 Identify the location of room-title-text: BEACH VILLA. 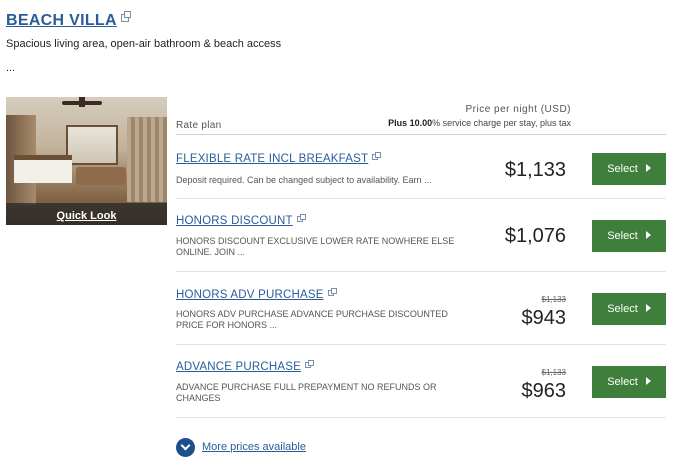
(61, 20).